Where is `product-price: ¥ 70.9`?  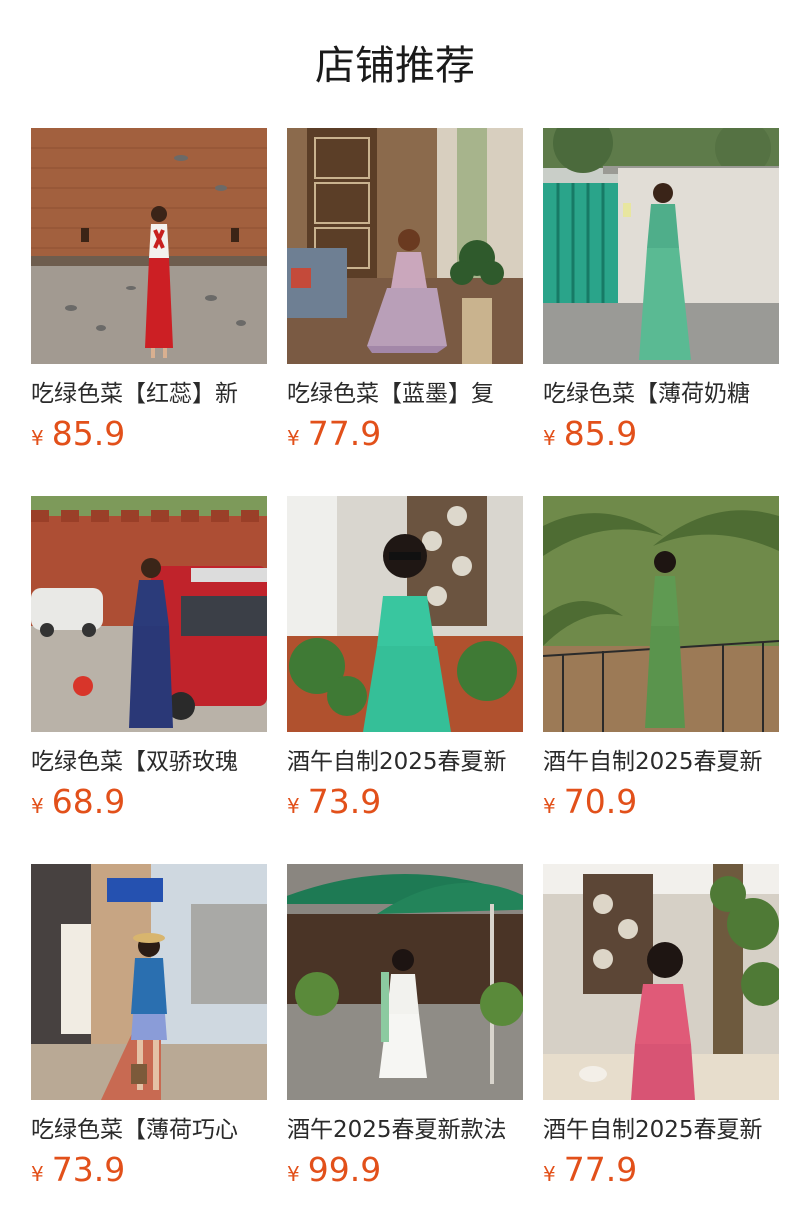 product-price: ¥ 70.9 is located at coordinates (661, 802).